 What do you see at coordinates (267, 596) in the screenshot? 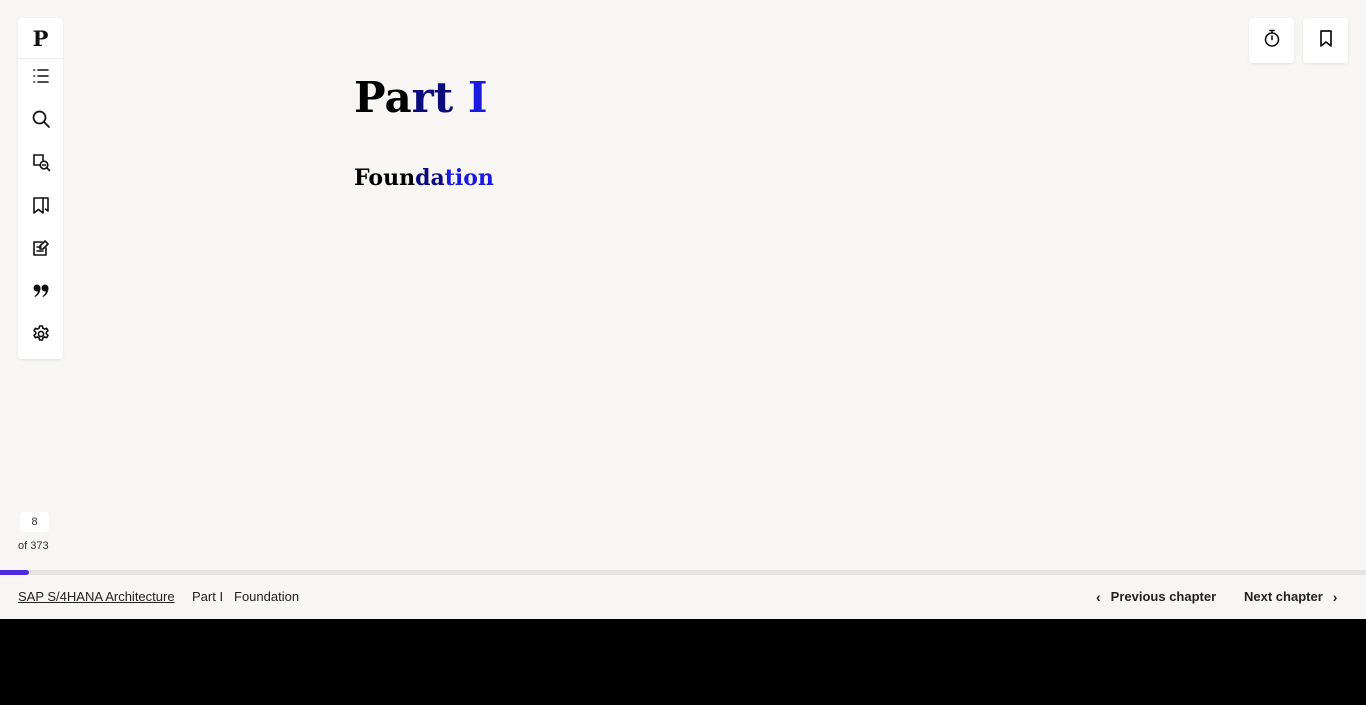
I see `breadcrumb-chapter: Foundation` at bounding box center [267, 596].